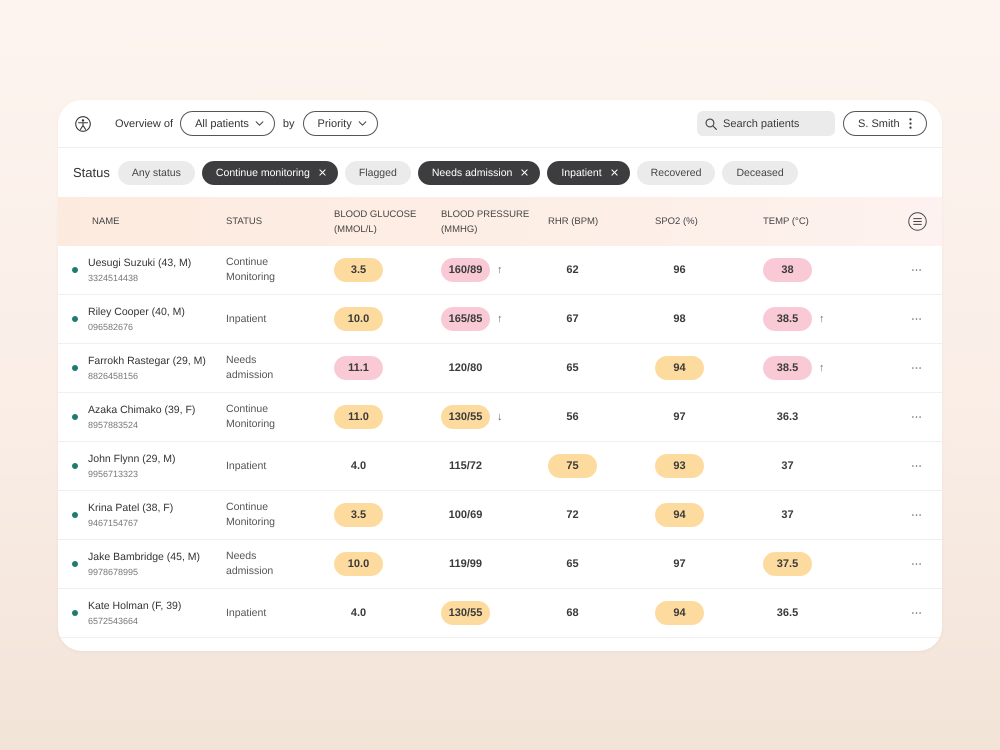 This screenshot has width=1000, height=750. I want to click on user-menu-button: S. Smith, so click(885, 123).